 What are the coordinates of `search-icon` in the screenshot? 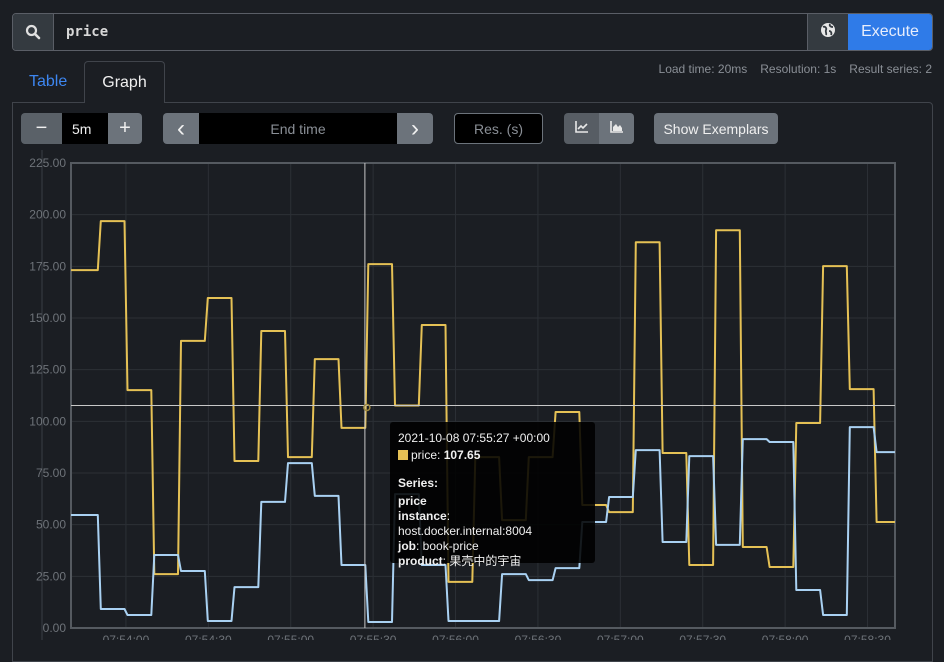 It's located at (33, 32).